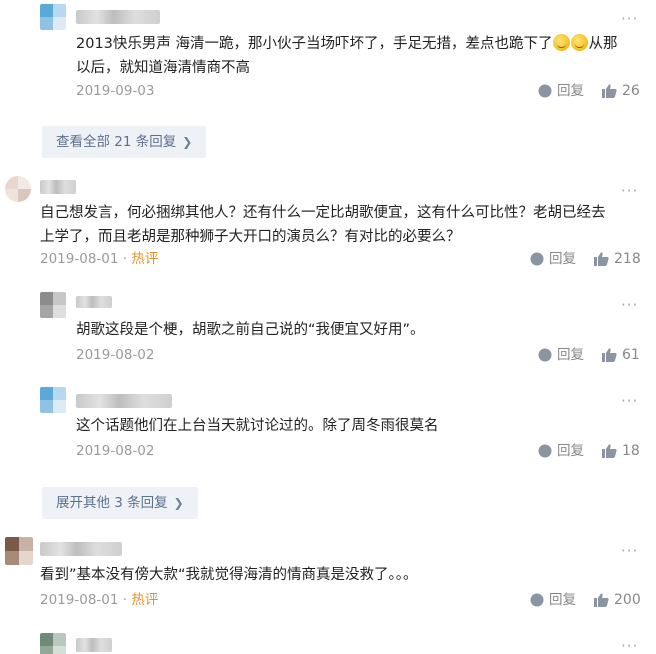 This screenshot has height=654, width=656. What do you see at coordinates (621, 355) in the screenshot?
I see `like-button: 61` at bounding box center [621, 355].